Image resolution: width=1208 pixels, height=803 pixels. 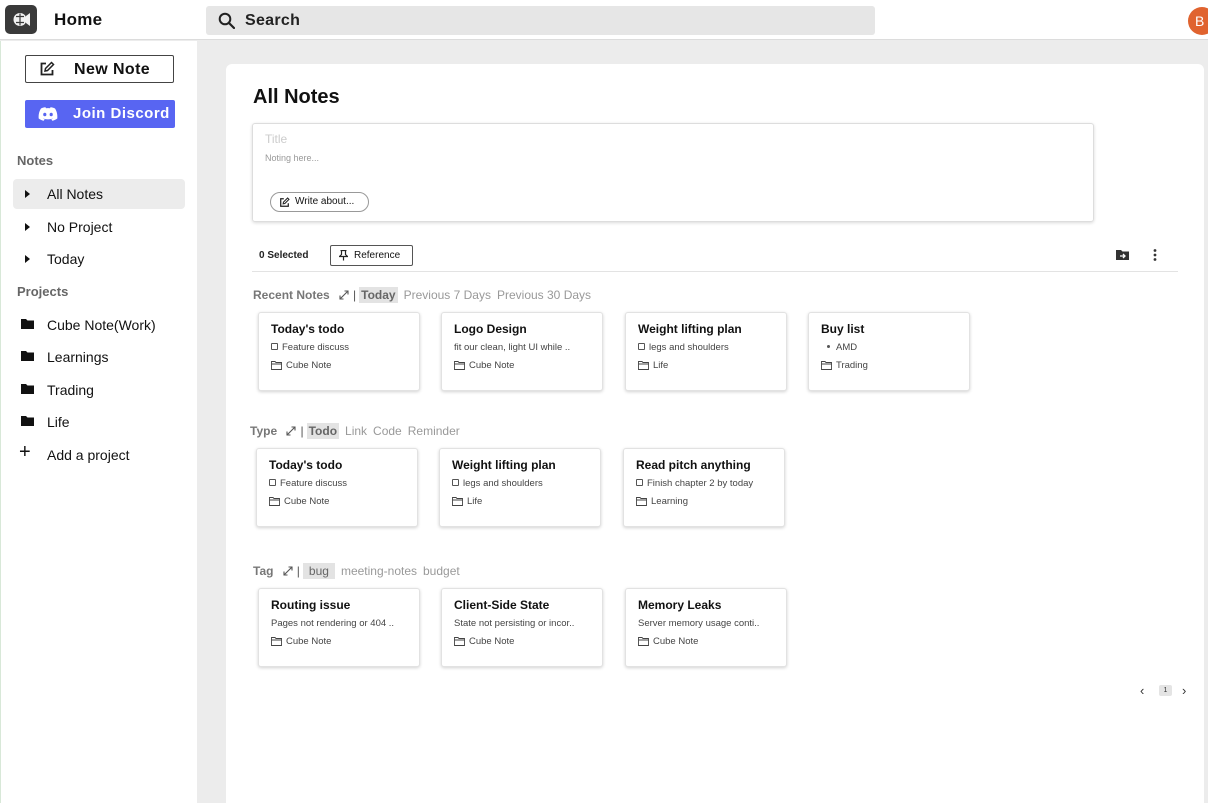 I want to click on note-preview-text: State not persisting or incor.., so click(x=514, y=623).